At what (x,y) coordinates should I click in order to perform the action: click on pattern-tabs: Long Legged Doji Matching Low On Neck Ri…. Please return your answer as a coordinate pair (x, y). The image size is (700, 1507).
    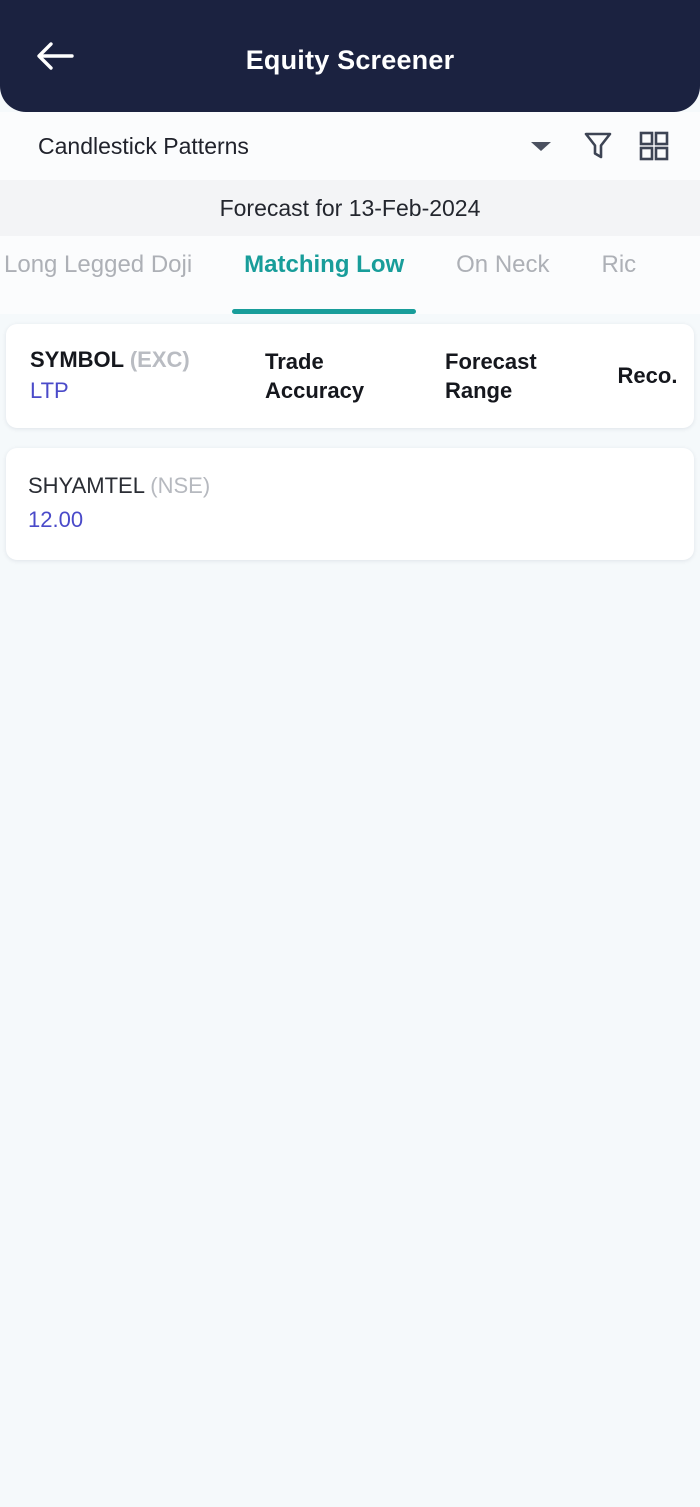
    Looking at the image, I should click on (350, 275).